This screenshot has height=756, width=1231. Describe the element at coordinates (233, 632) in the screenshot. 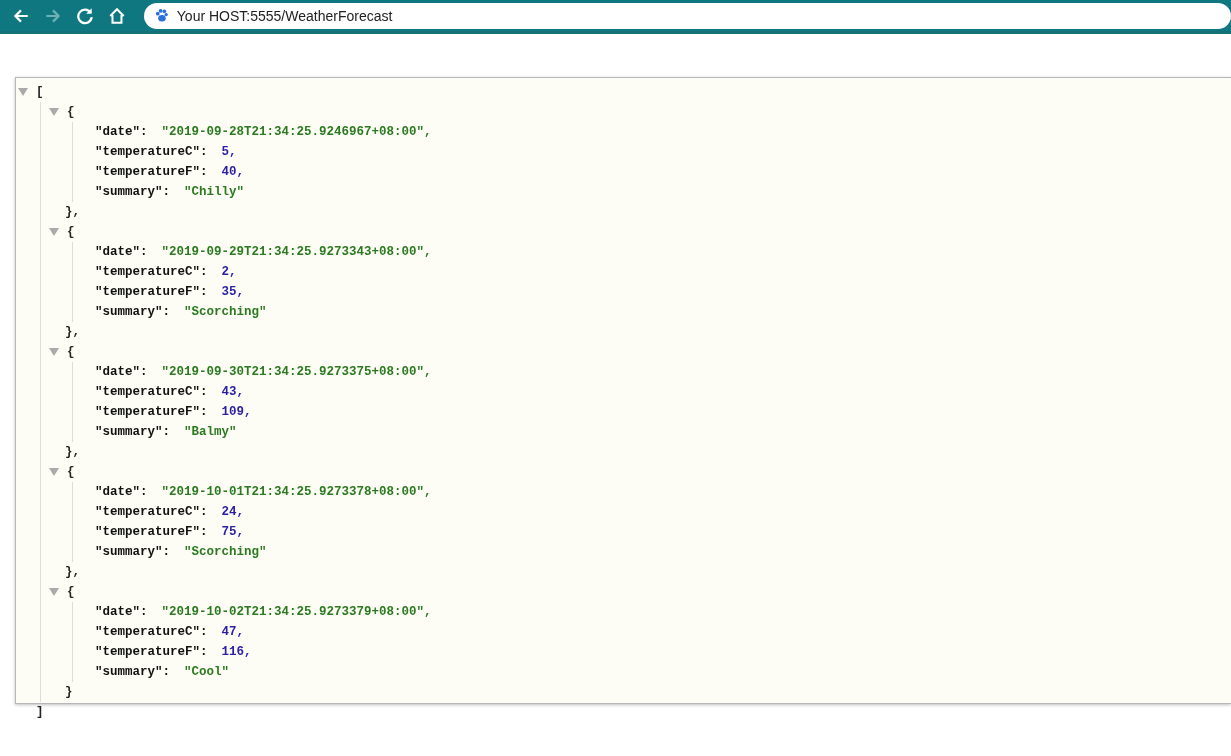

I see `json-value: 47,` at that location.